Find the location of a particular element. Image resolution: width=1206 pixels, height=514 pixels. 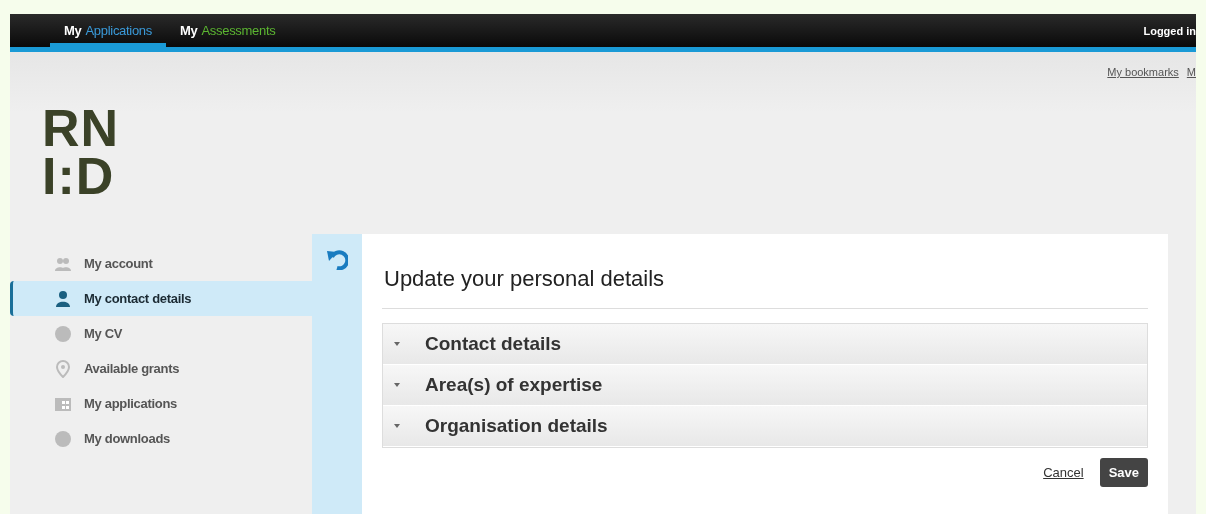

sidebar-item: My account is located at coordinates (161, 263).